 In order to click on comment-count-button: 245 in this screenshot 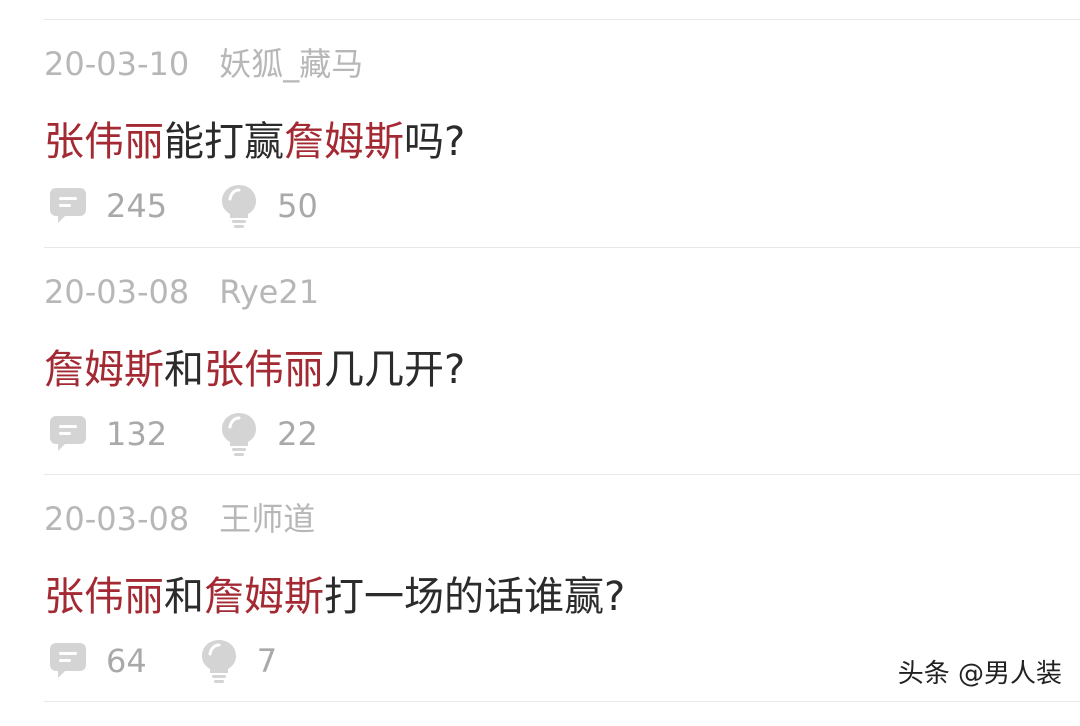, I will do `click(107, 206)`.